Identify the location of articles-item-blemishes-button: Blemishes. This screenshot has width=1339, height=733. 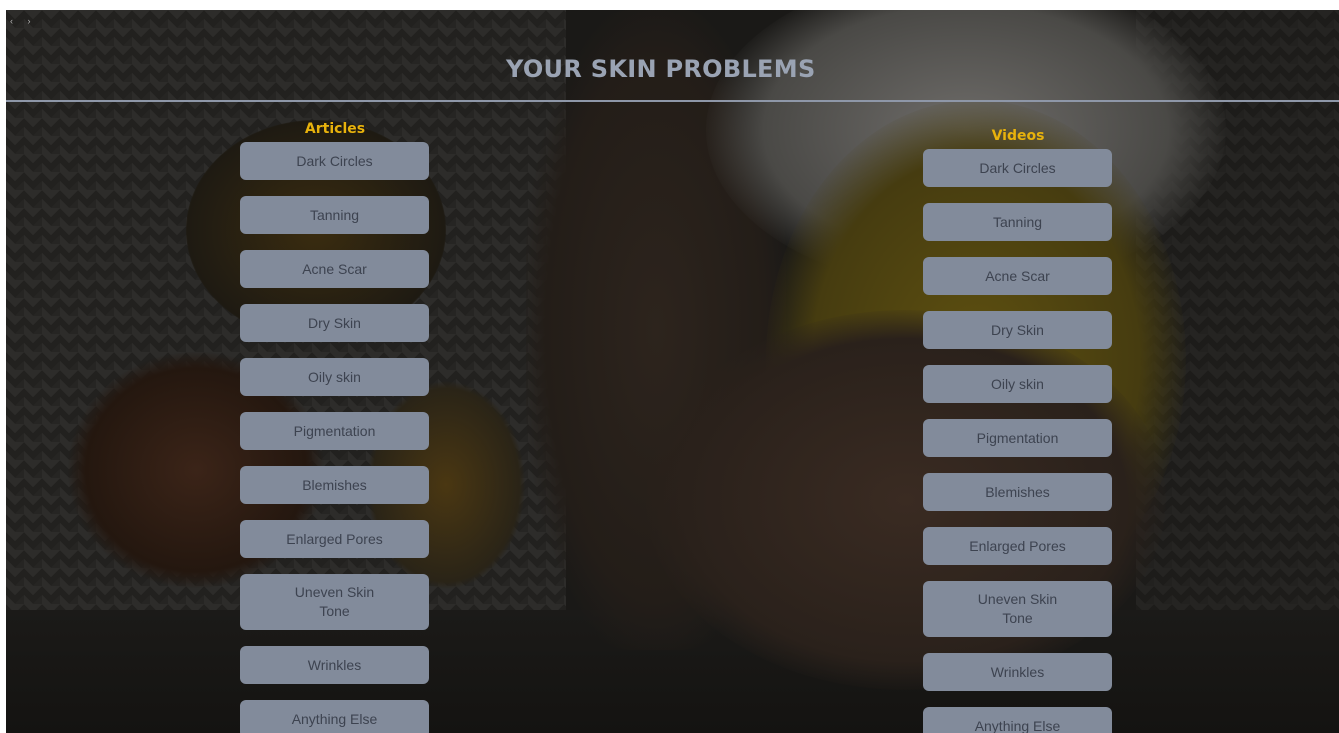
(334, 485).